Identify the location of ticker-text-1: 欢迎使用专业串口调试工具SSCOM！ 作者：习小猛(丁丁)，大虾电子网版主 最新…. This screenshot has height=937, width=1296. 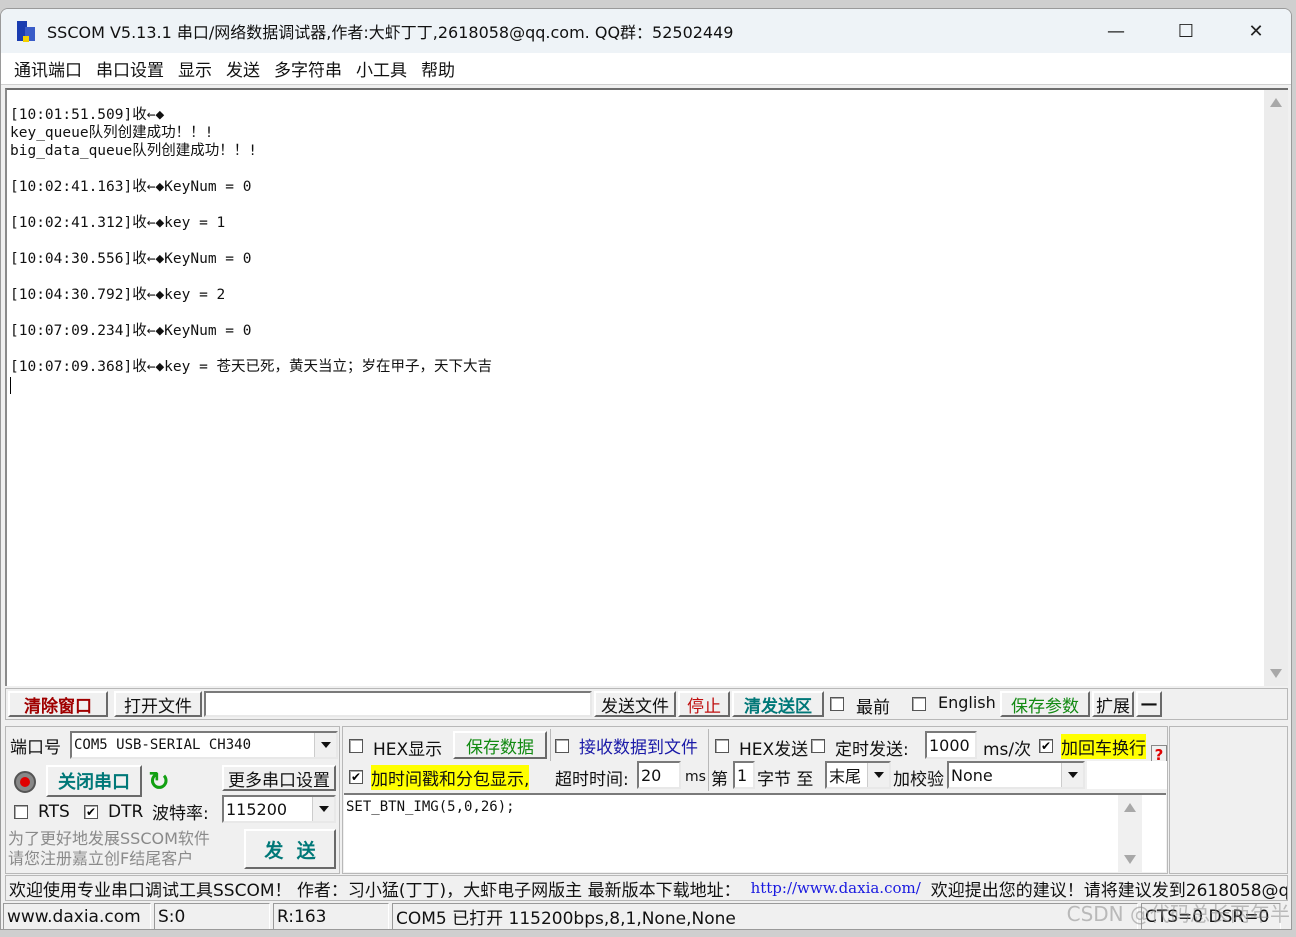
(375, 890).